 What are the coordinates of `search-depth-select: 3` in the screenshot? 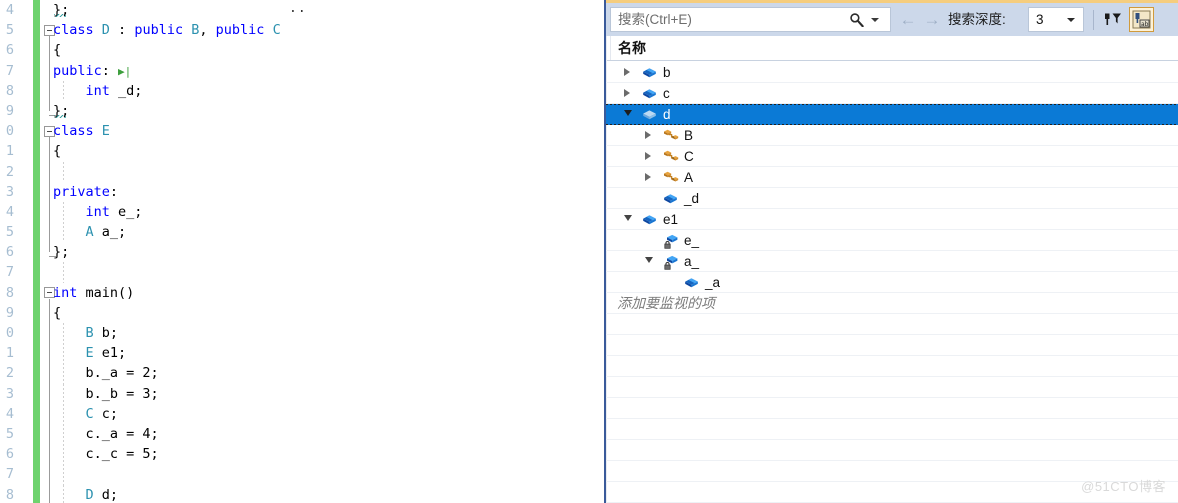 It's located at (1056, 19).